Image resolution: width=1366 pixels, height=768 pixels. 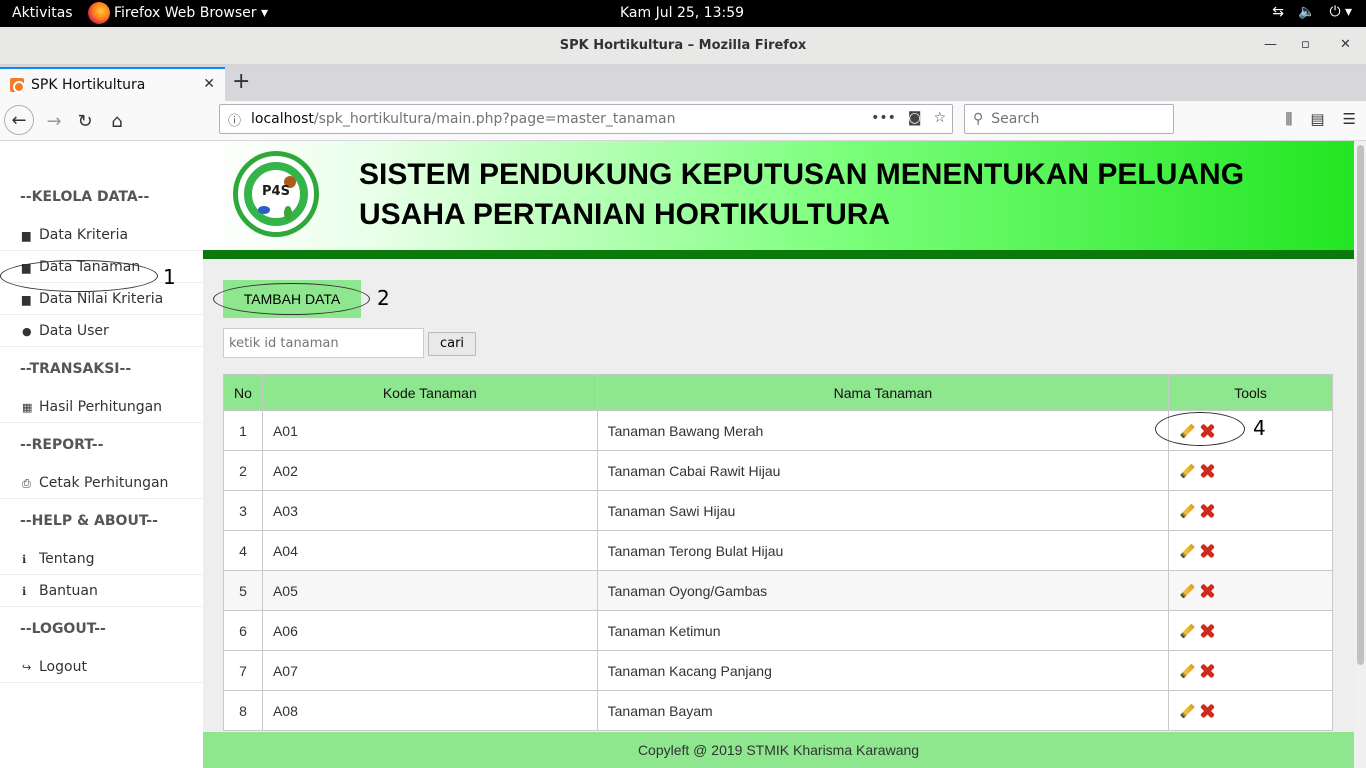 I want to click on cell-no: 4, so click(x=243, y=550).